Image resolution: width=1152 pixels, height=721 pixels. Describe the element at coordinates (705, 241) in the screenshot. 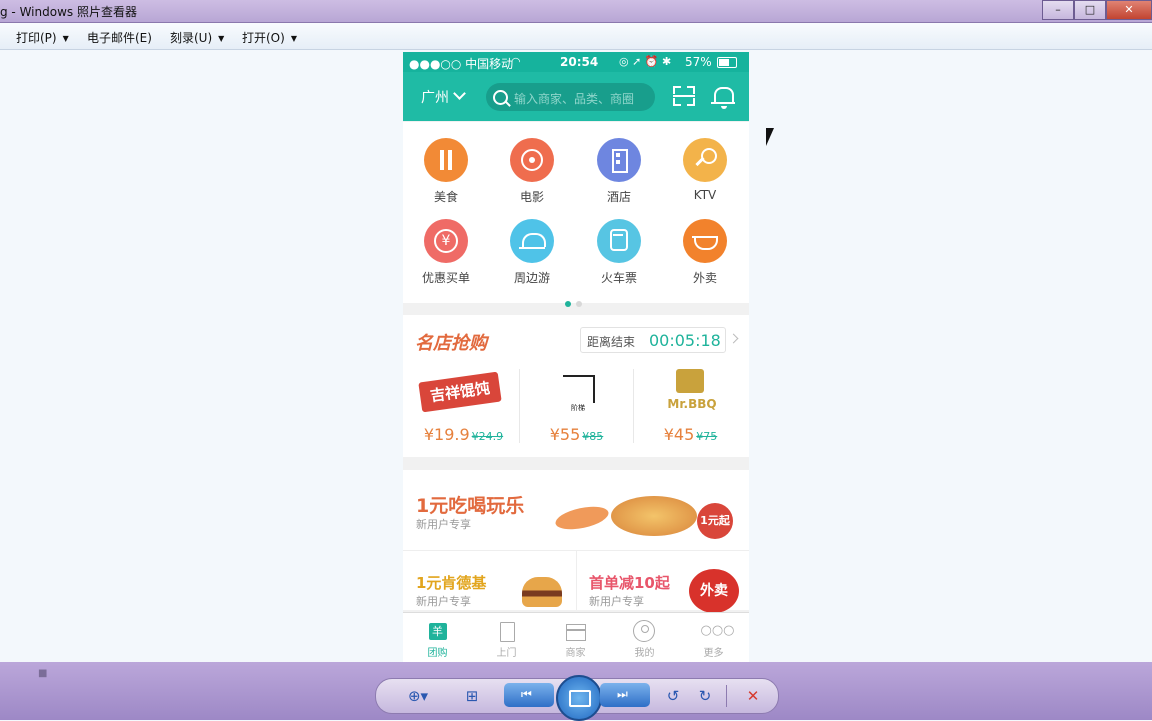

I see `takeout-bowl-icon` at that location.